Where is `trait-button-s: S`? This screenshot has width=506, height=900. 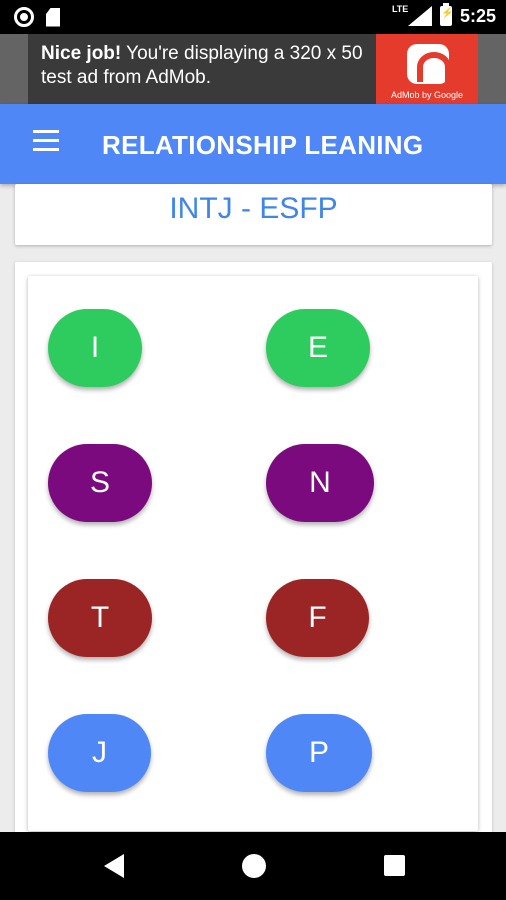
trait-button-s: S is located at coordinates (100, 483).